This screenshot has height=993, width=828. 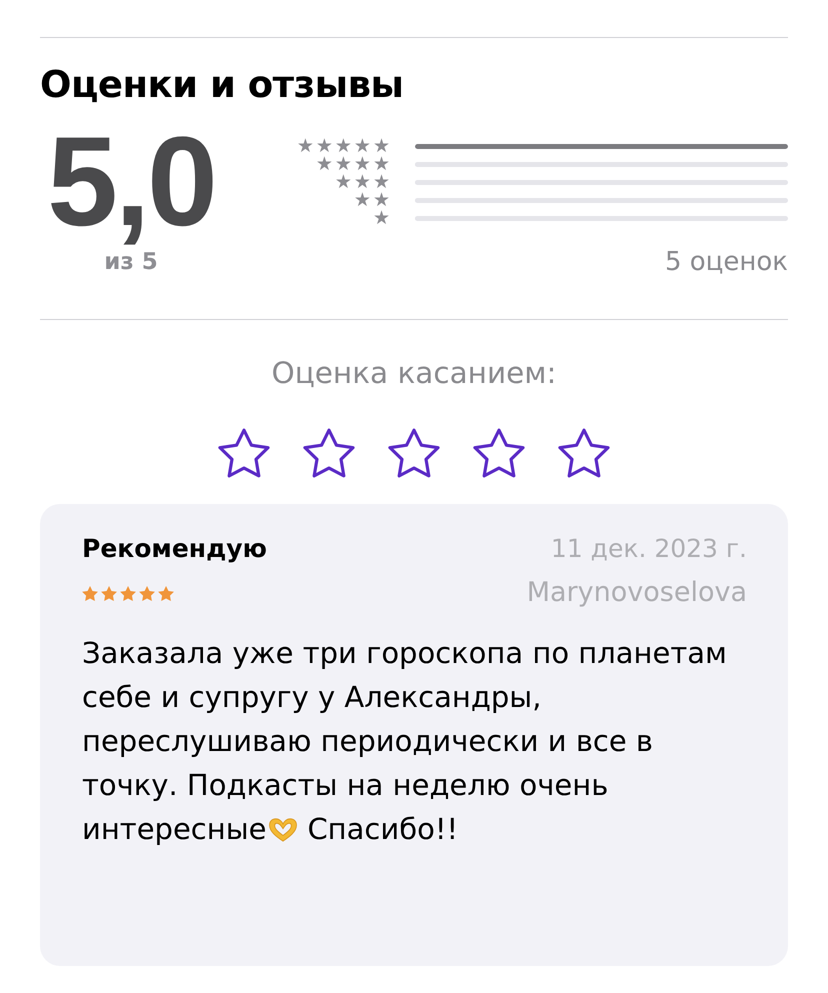 I want to click on star-count-label: ★★★★, so click(x=354, y=164).